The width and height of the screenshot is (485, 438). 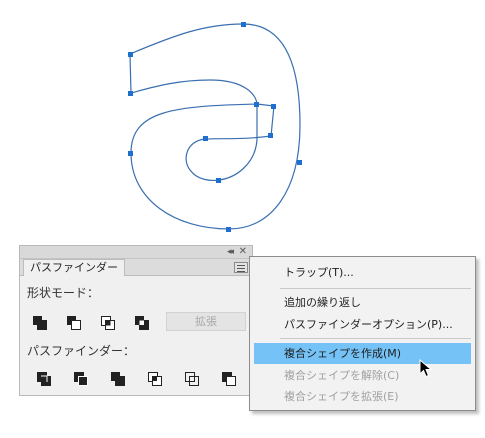 What do you see at coordinates (362, 396) in the screenshot?
I see `menu-item-expand-compound-shape: 複合シェイプを拡張(E)` at bounding box center [362, 396].